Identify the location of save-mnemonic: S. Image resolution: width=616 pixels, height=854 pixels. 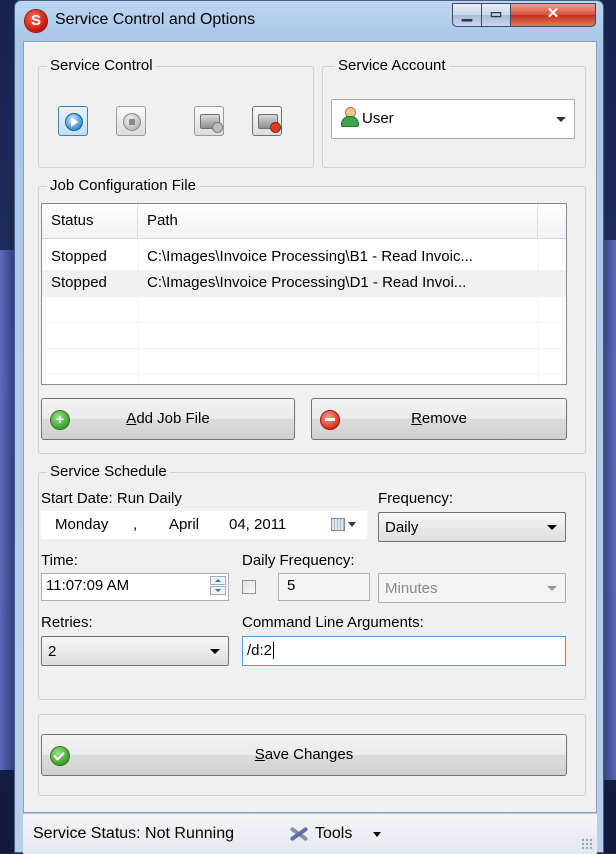
(259, 754).